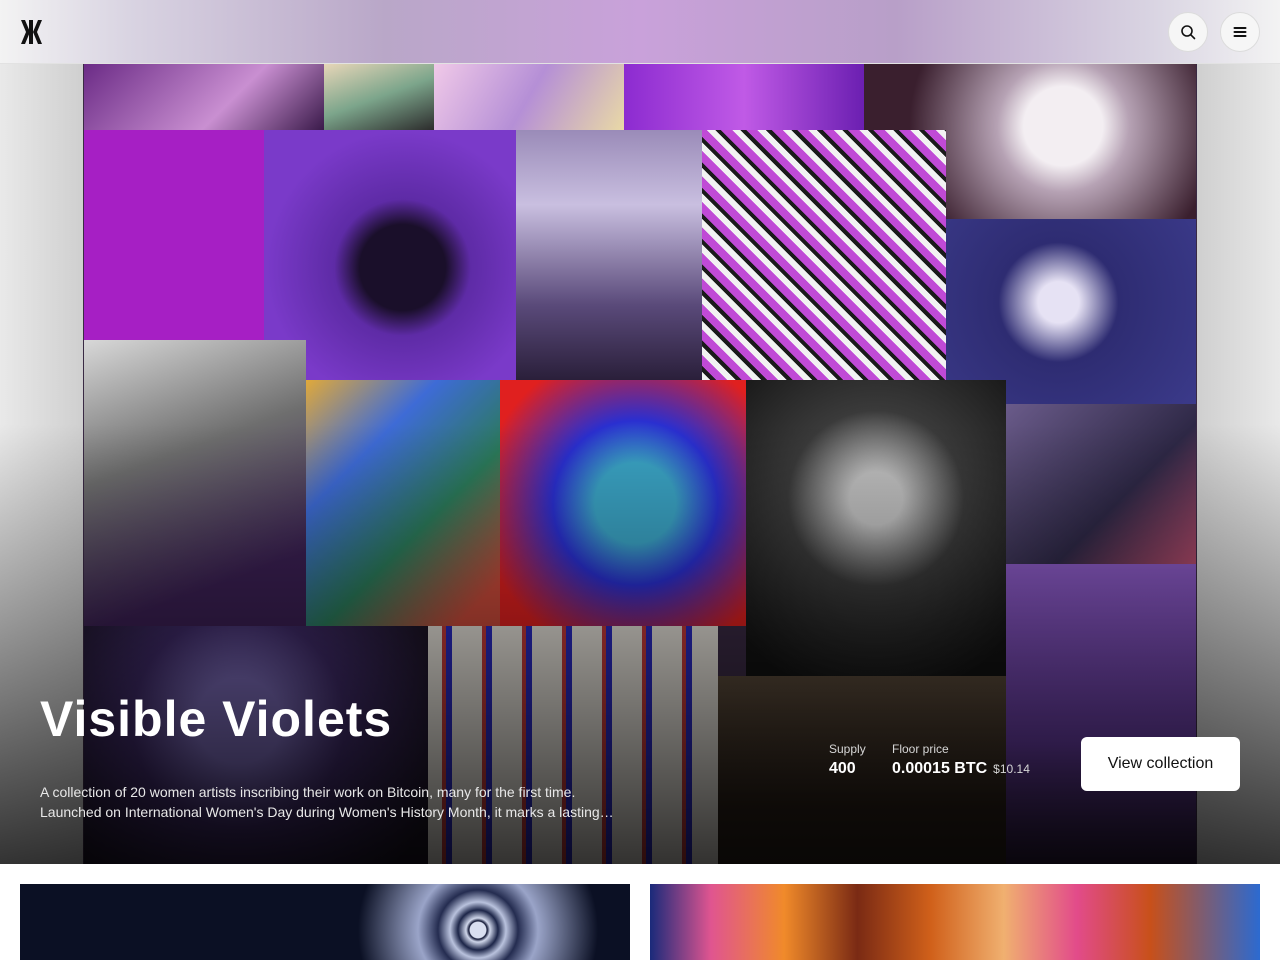 Image resolution: width=1280 pixels, height=960 pixels. Describe the element at coordinates (32, 32) in the screenshot. I see `magic-eden-logo-icon` at that location.